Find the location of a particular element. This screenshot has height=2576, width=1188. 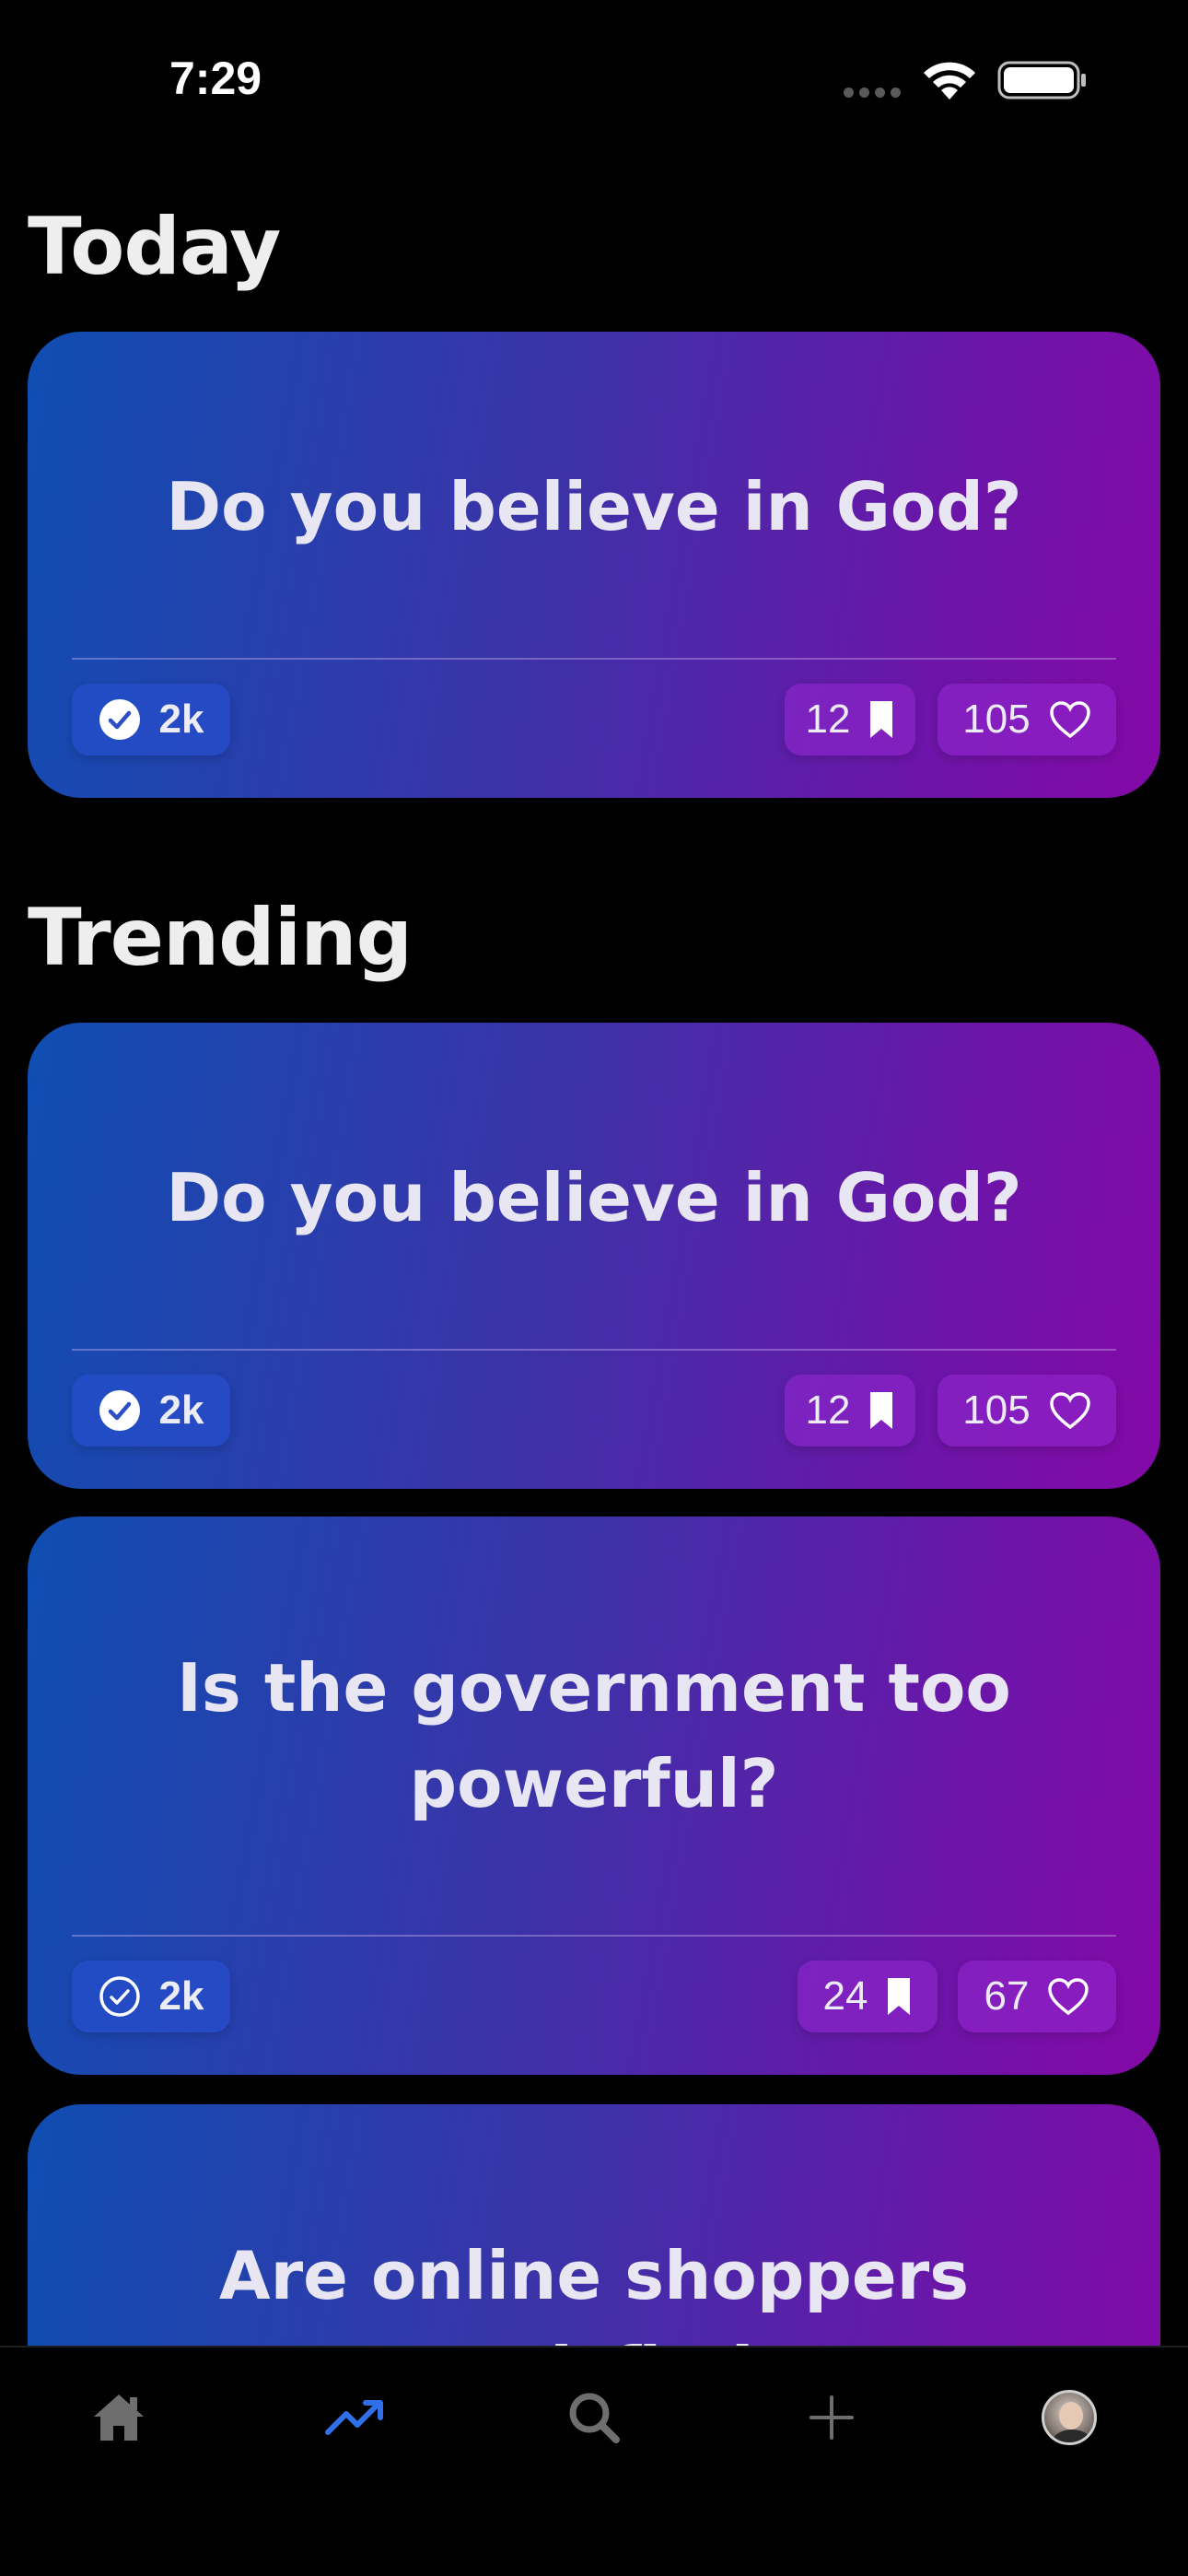

bookmark-button: 24 is located at coordinates (868, 1996).